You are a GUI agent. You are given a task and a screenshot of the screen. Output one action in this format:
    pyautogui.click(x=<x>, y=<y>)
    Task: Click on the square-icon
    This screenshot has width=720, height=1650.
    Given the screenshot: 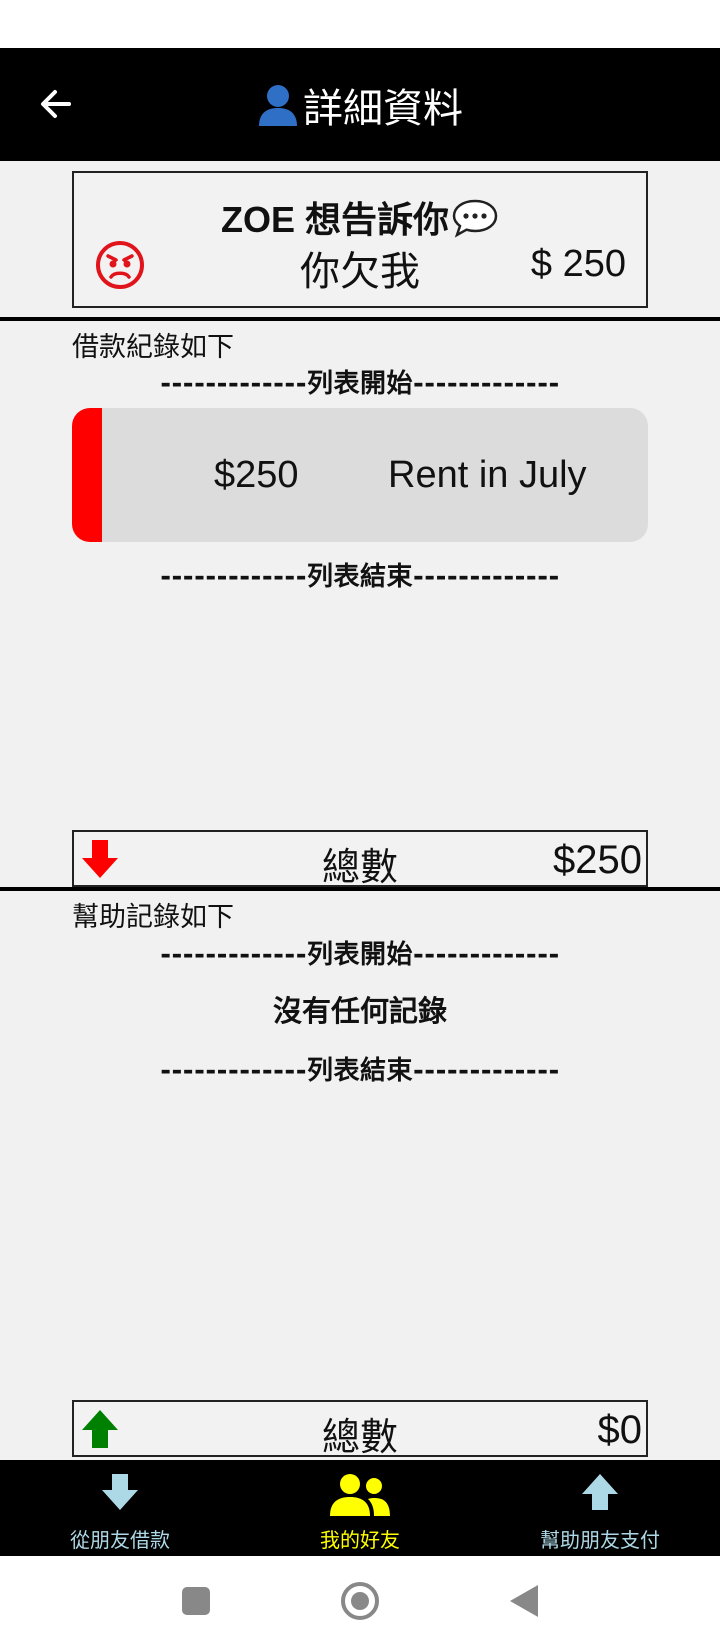 What is the action you would take?
    pyautogui.click(x=196, y=1601)
    